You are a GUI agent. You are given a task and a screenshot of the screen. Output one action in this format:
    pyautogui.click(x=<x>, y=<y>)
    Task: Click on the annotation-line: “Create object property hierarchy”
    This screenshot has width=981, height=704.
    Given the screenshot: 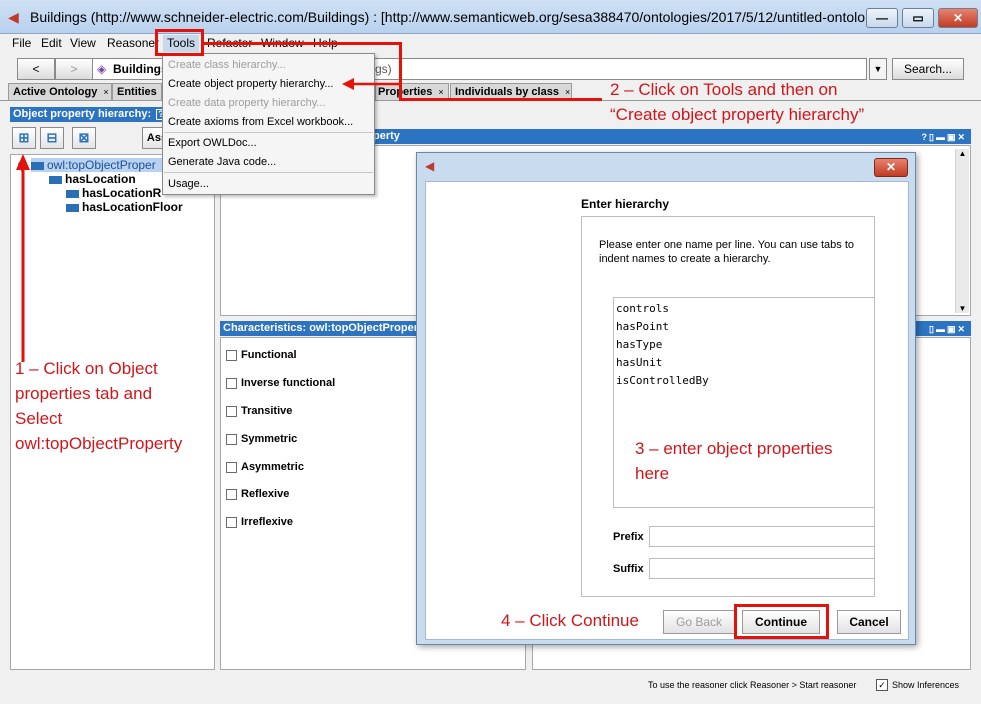 What is the action you would take?
    pyautogui.click(x=737, y=114)
    